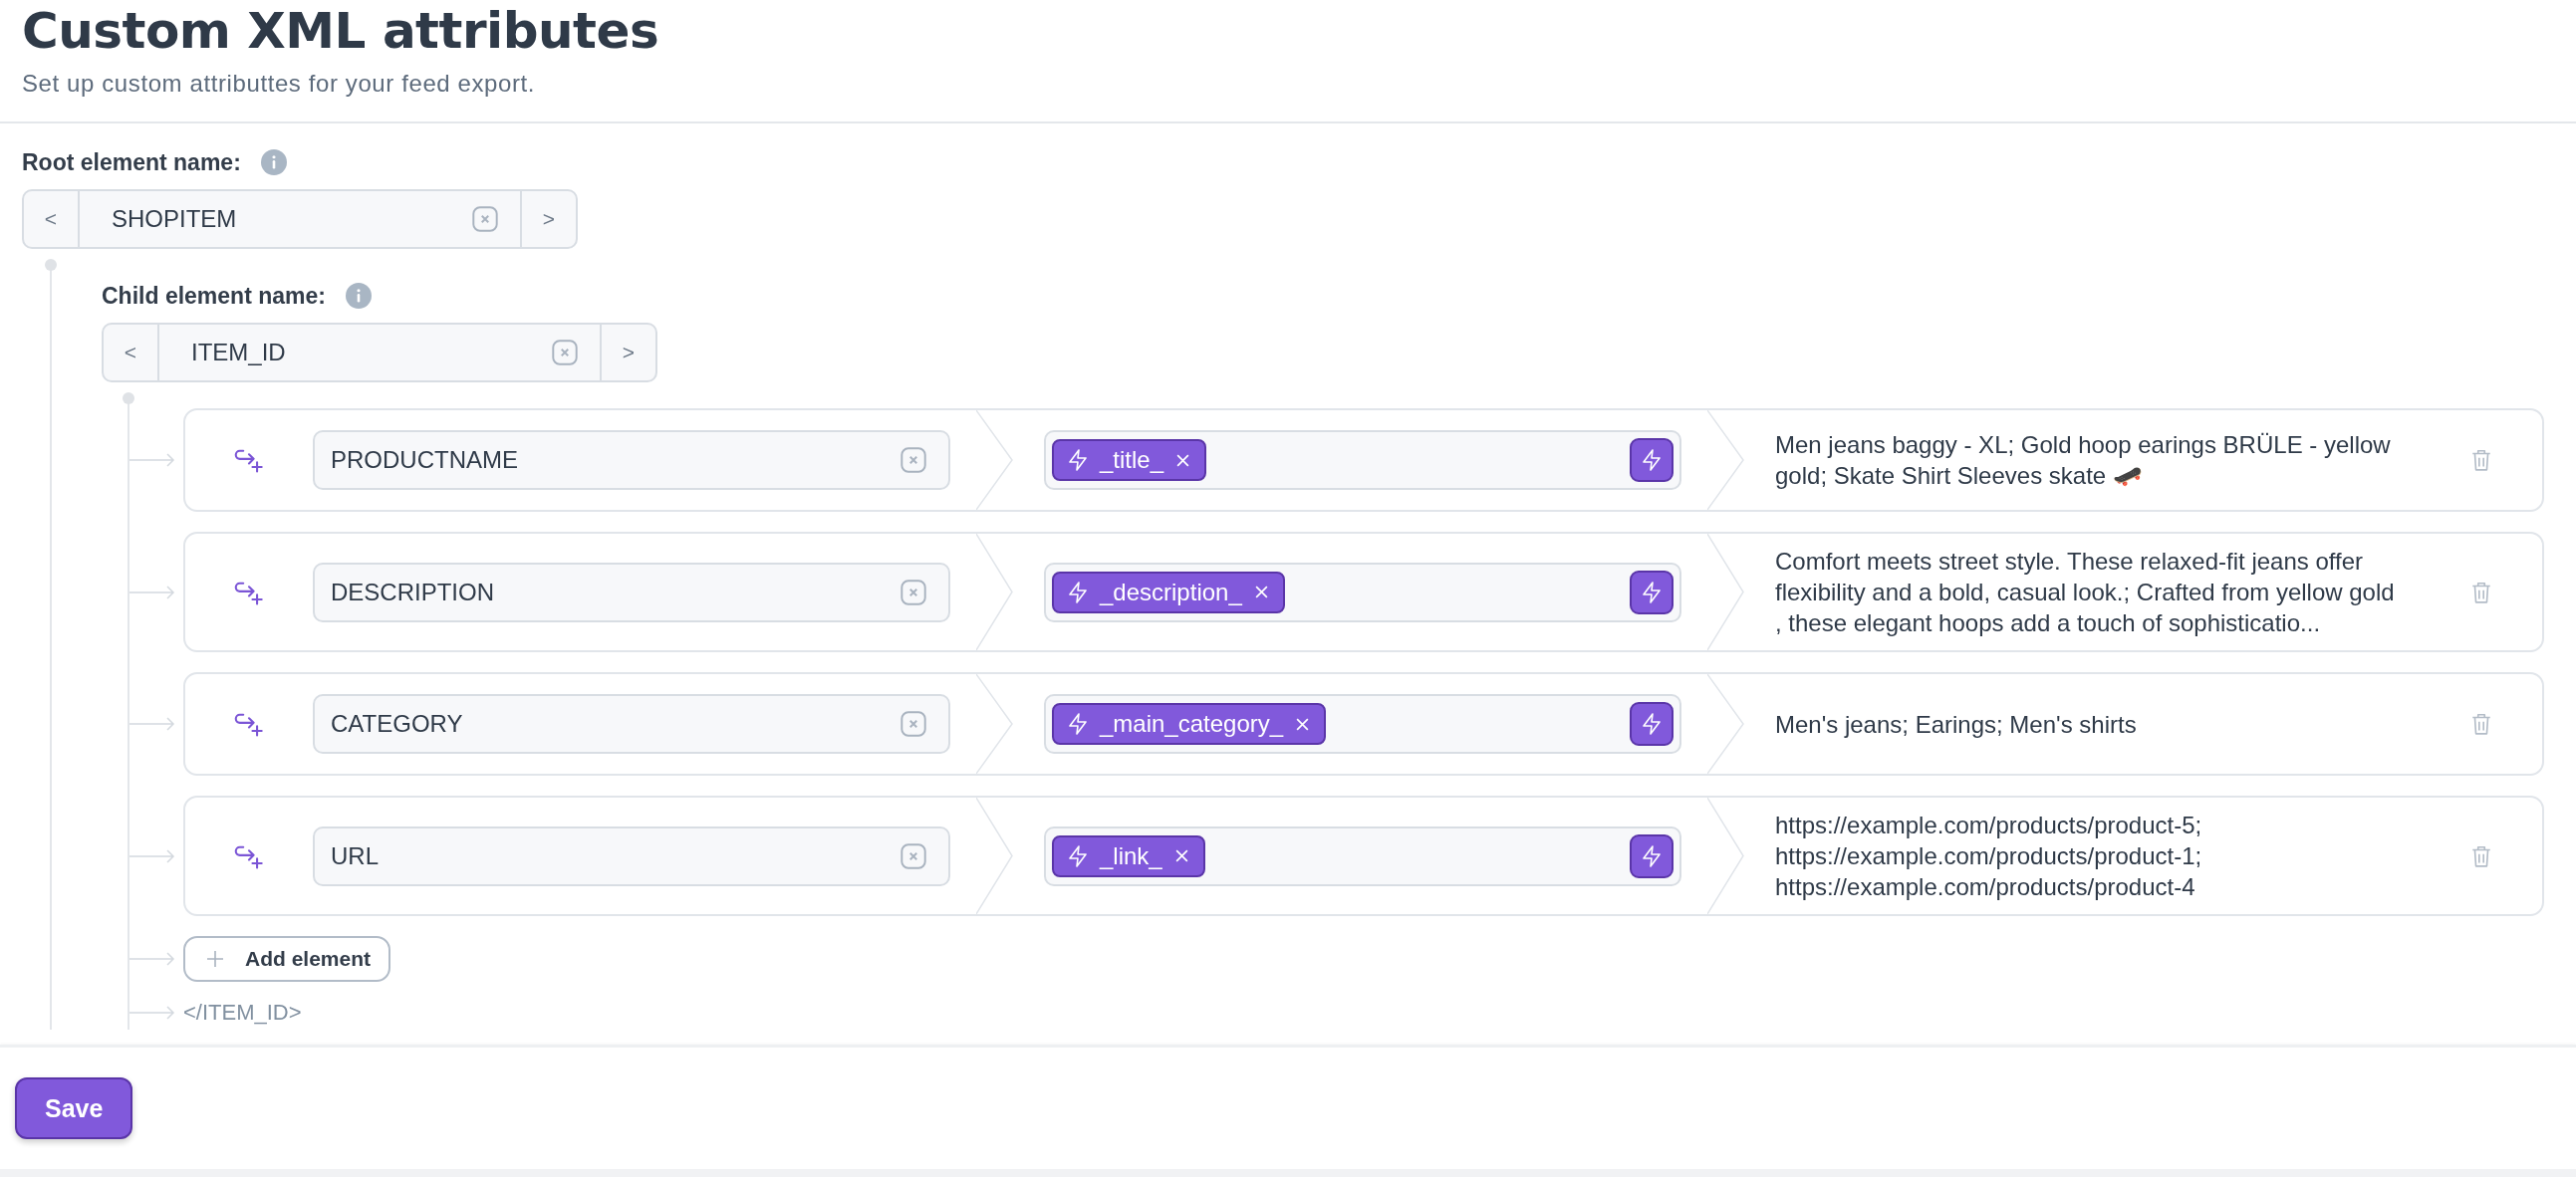 The height and width of the screenshot is (1177, 2576). I want to click on add-element-button: Add element, so click(287, 959).